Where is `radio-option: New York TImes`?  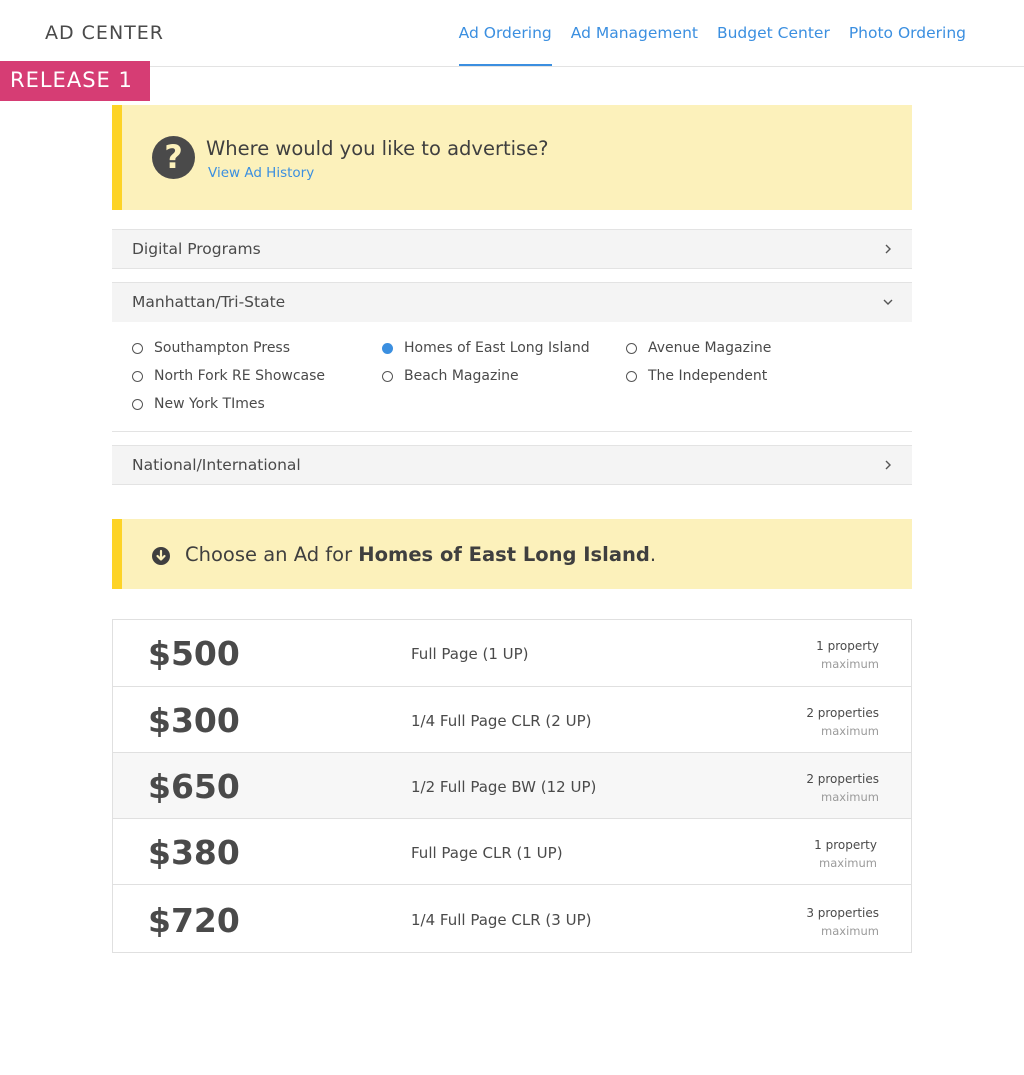
radio-option: New York TImes is located at coordinates (198, 404).